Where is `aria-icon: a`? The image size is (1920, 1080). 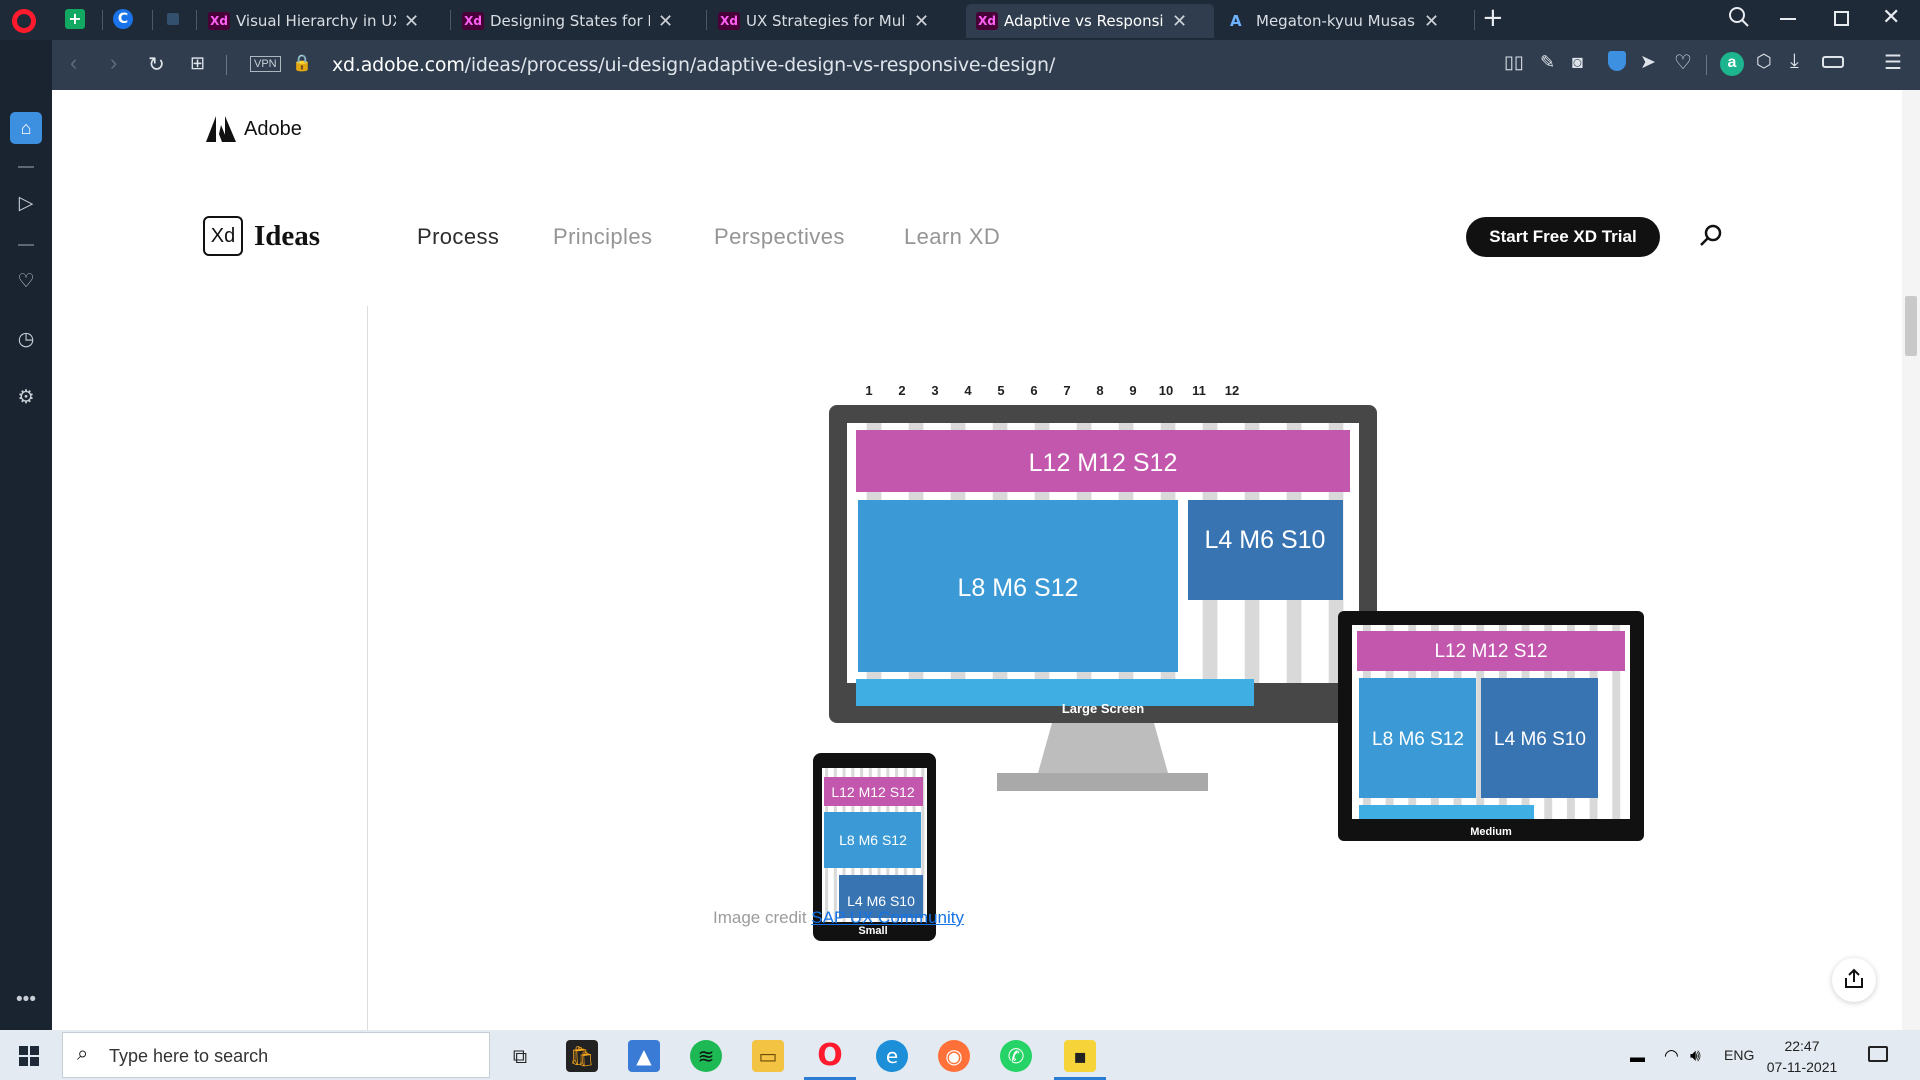
aria-icon: a is located at coordinates (1732, 64).